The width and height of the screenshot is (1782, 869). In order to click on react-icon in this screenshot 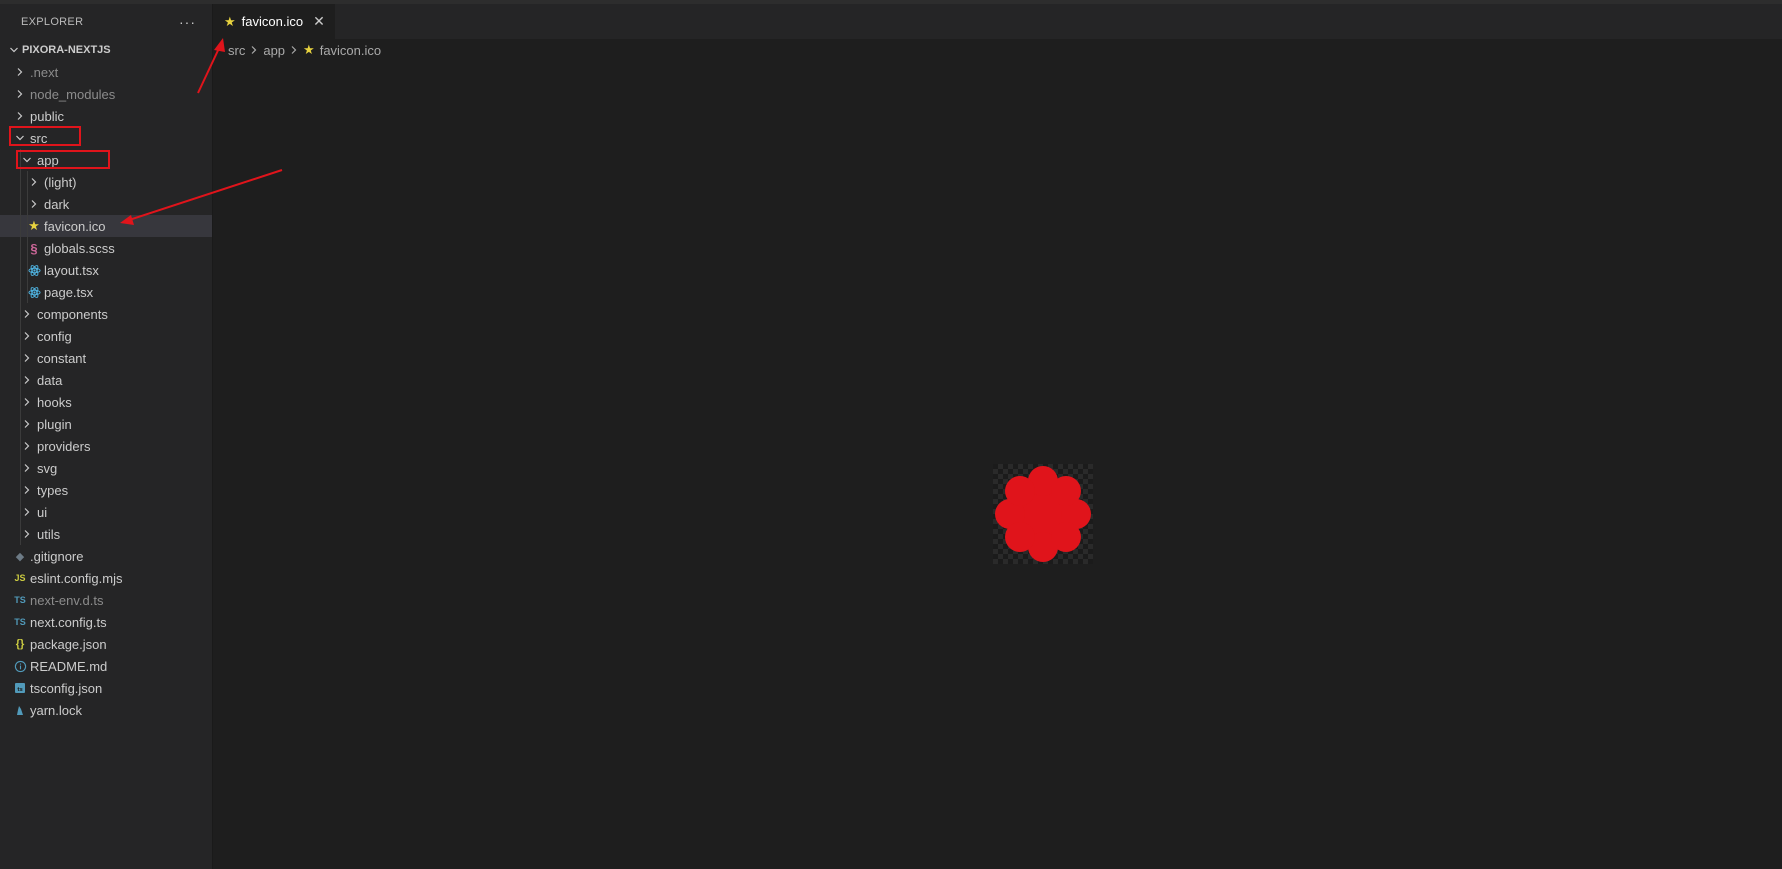, I will do `click(34, 292)`.